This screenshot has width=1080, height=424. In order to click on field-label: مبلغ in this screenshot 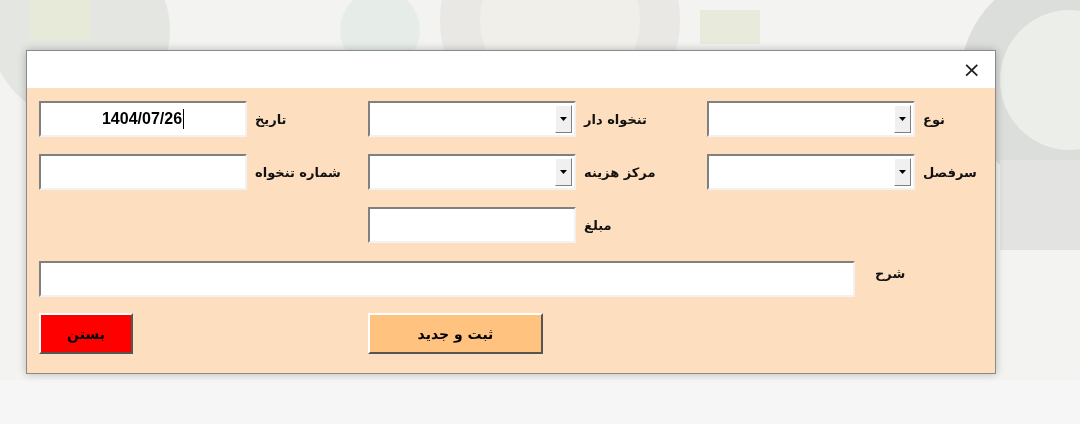, I will do `click(598, 225)`.